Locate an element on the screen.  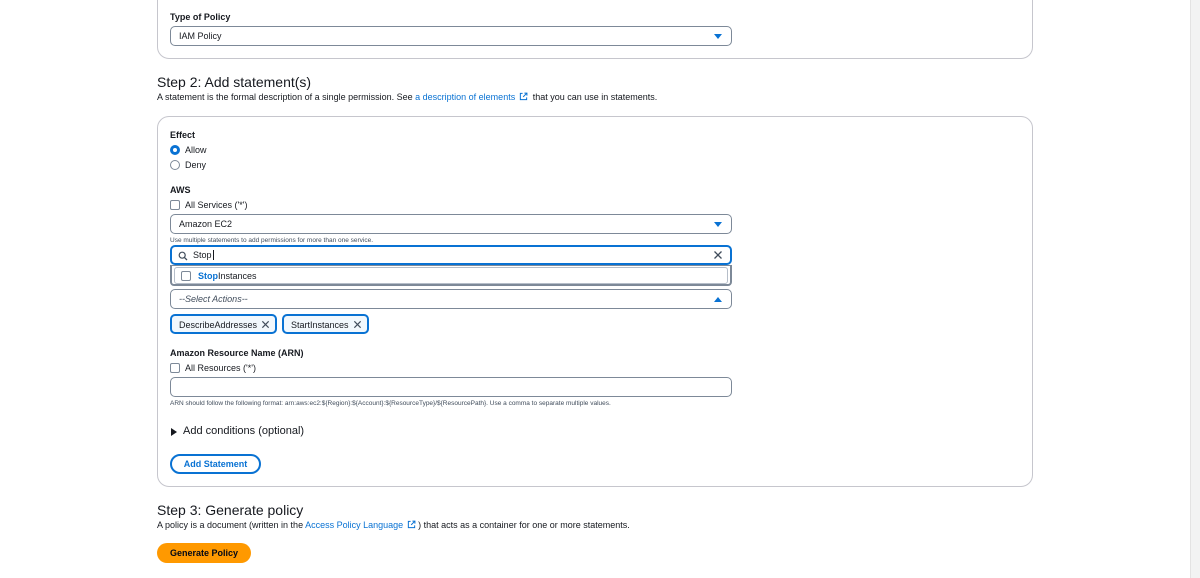
effect-label: Effect is located at coordinates (183, 135).